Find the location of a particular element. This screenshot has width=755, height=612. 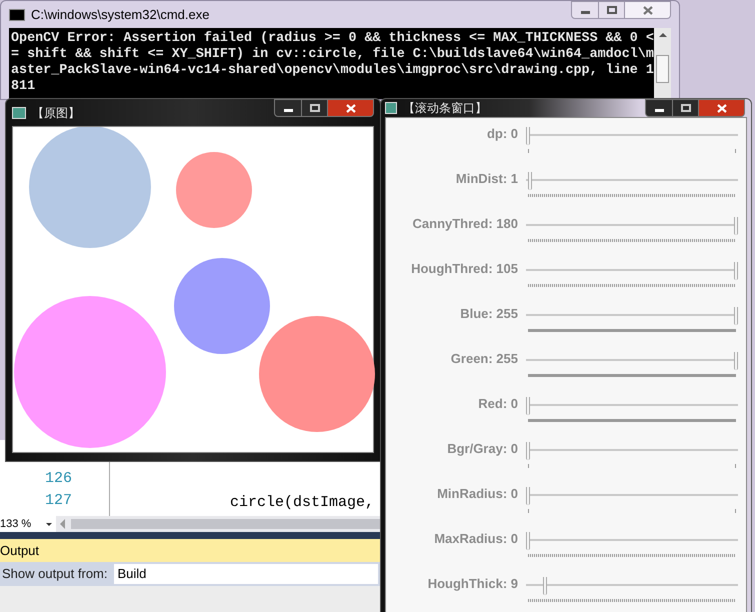

window-title: C:\windows\system32\cmd.exe is located at coordinates (120, 15).